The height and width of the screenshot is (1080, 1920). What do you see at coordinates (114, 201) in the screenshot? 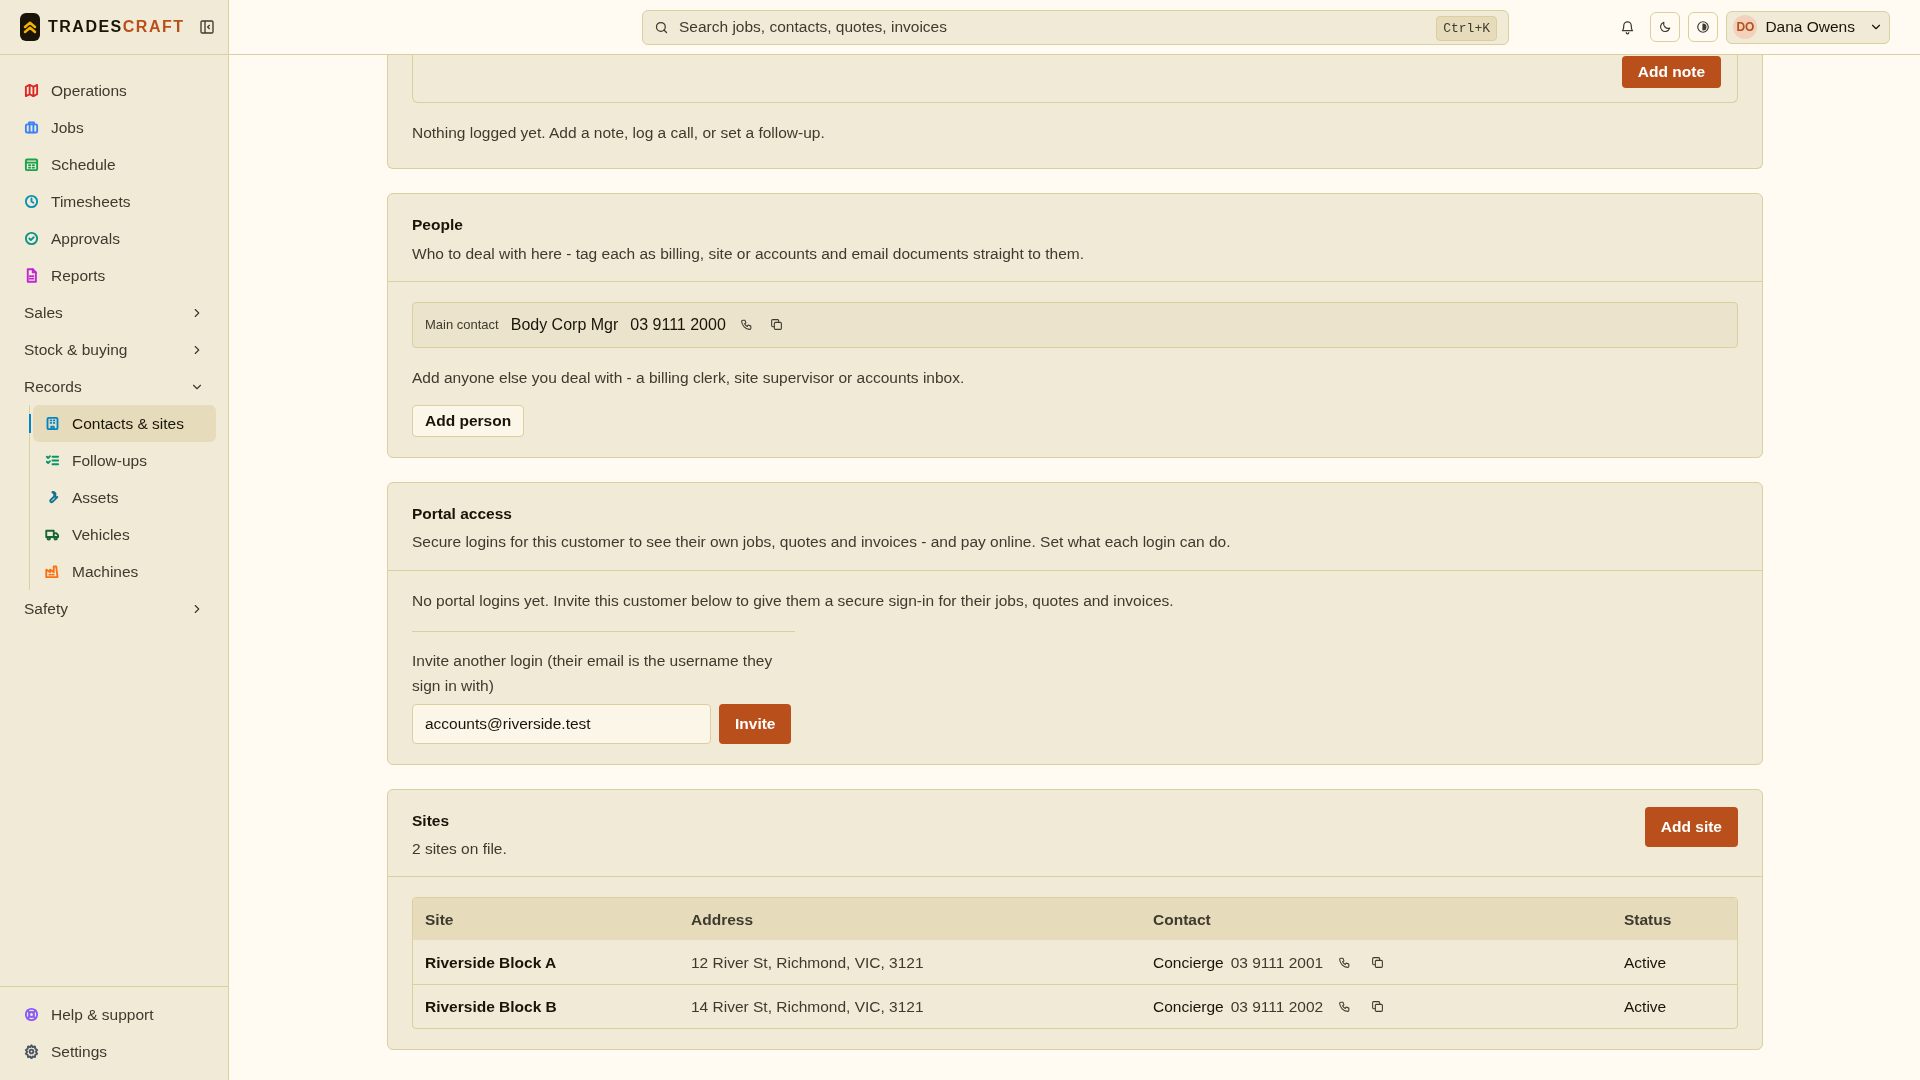
I see `nav-item: Timesheets` at bounding box center [114, 201].